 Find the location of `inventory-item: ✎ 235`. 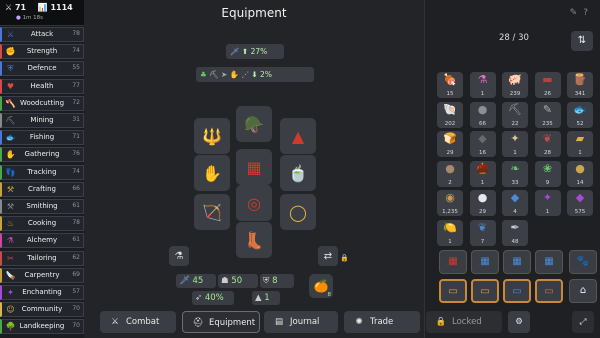

inventory-item: ✎ 235 is located at coordinates (547, 114).